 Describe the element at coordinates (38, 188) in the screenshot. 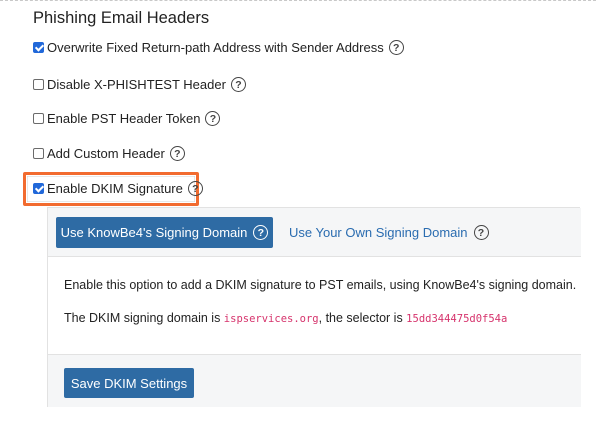

I see `checkbox-enable-dkim-signature` at that location.